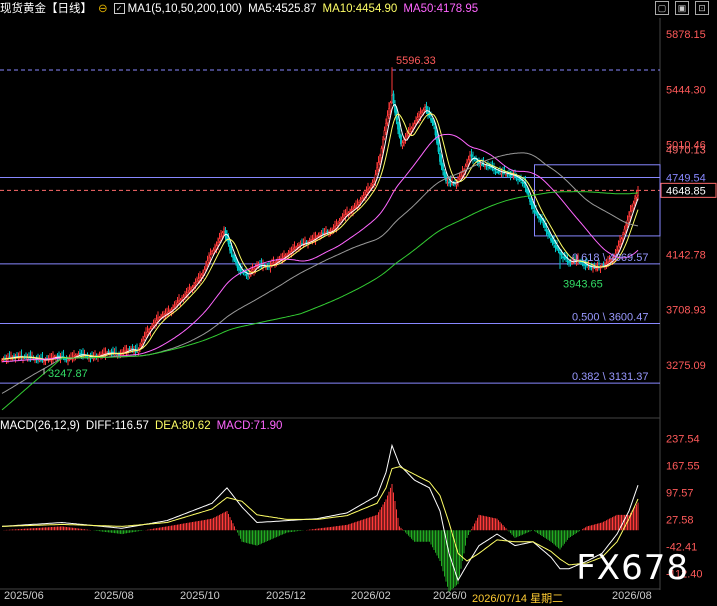  Describe the element at coordinates (24, 596) in the screenshot. I see `x-tick-label: 2025/06` at that location.